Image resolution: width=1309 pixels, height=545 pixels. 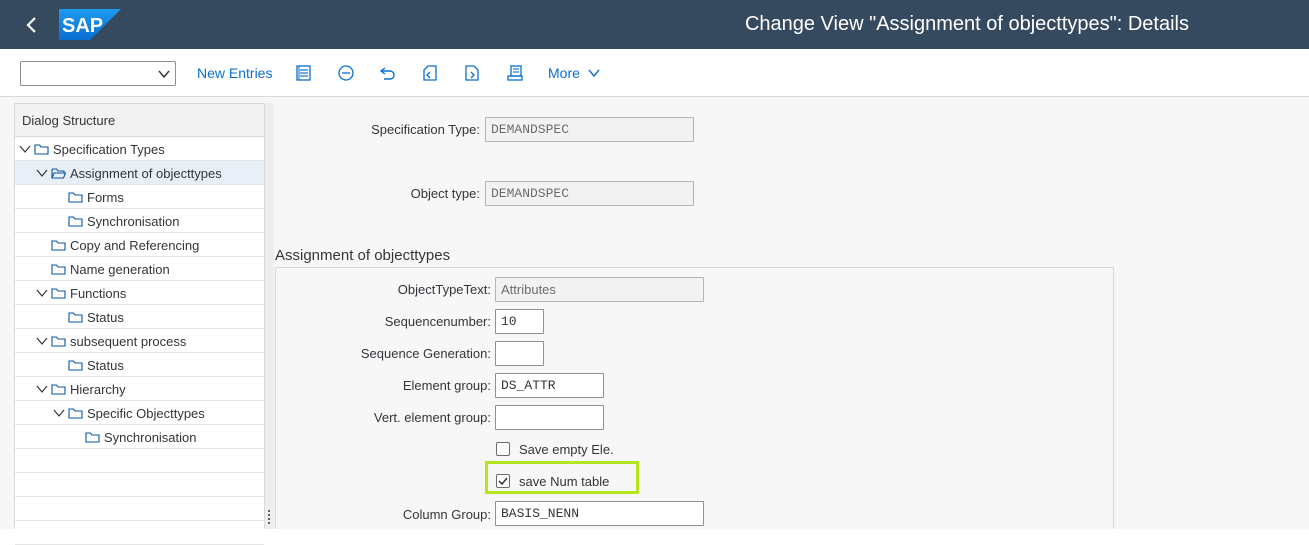 What do you see at coordinates (128, 341) in the screenshot?
I see `tree-item-label: subsequent process` at bounding box center [128, 341].